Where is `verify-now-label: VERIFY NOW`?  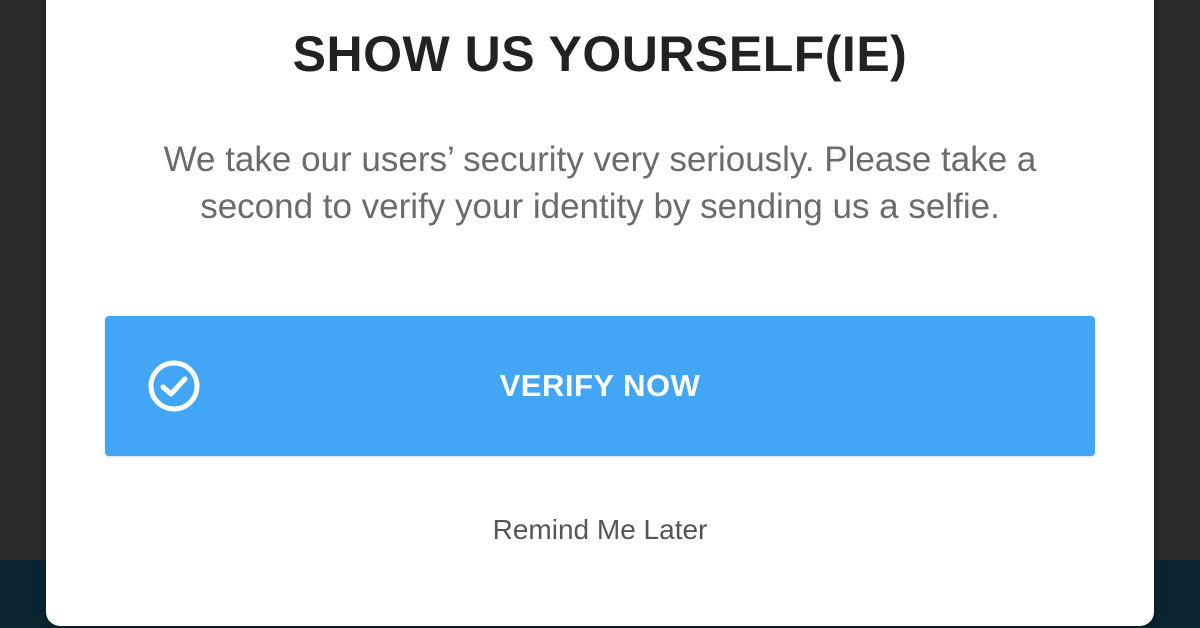 verify-now-label: VERIFY NOW is located at coordinates (600, 385).